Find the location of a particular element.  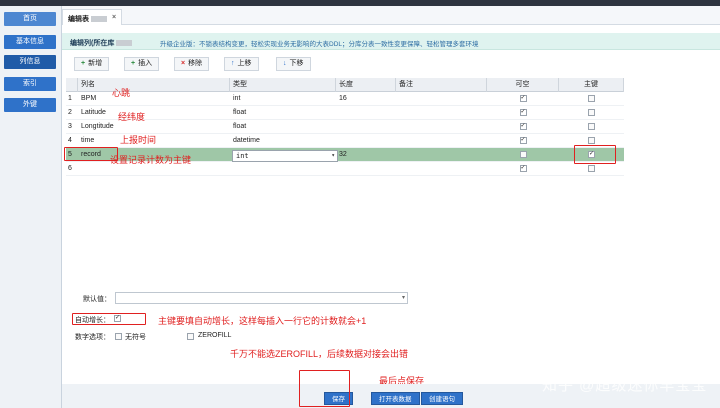

table-row: 1 BPM int 16 ✓ is located at coordinates (345, 99).